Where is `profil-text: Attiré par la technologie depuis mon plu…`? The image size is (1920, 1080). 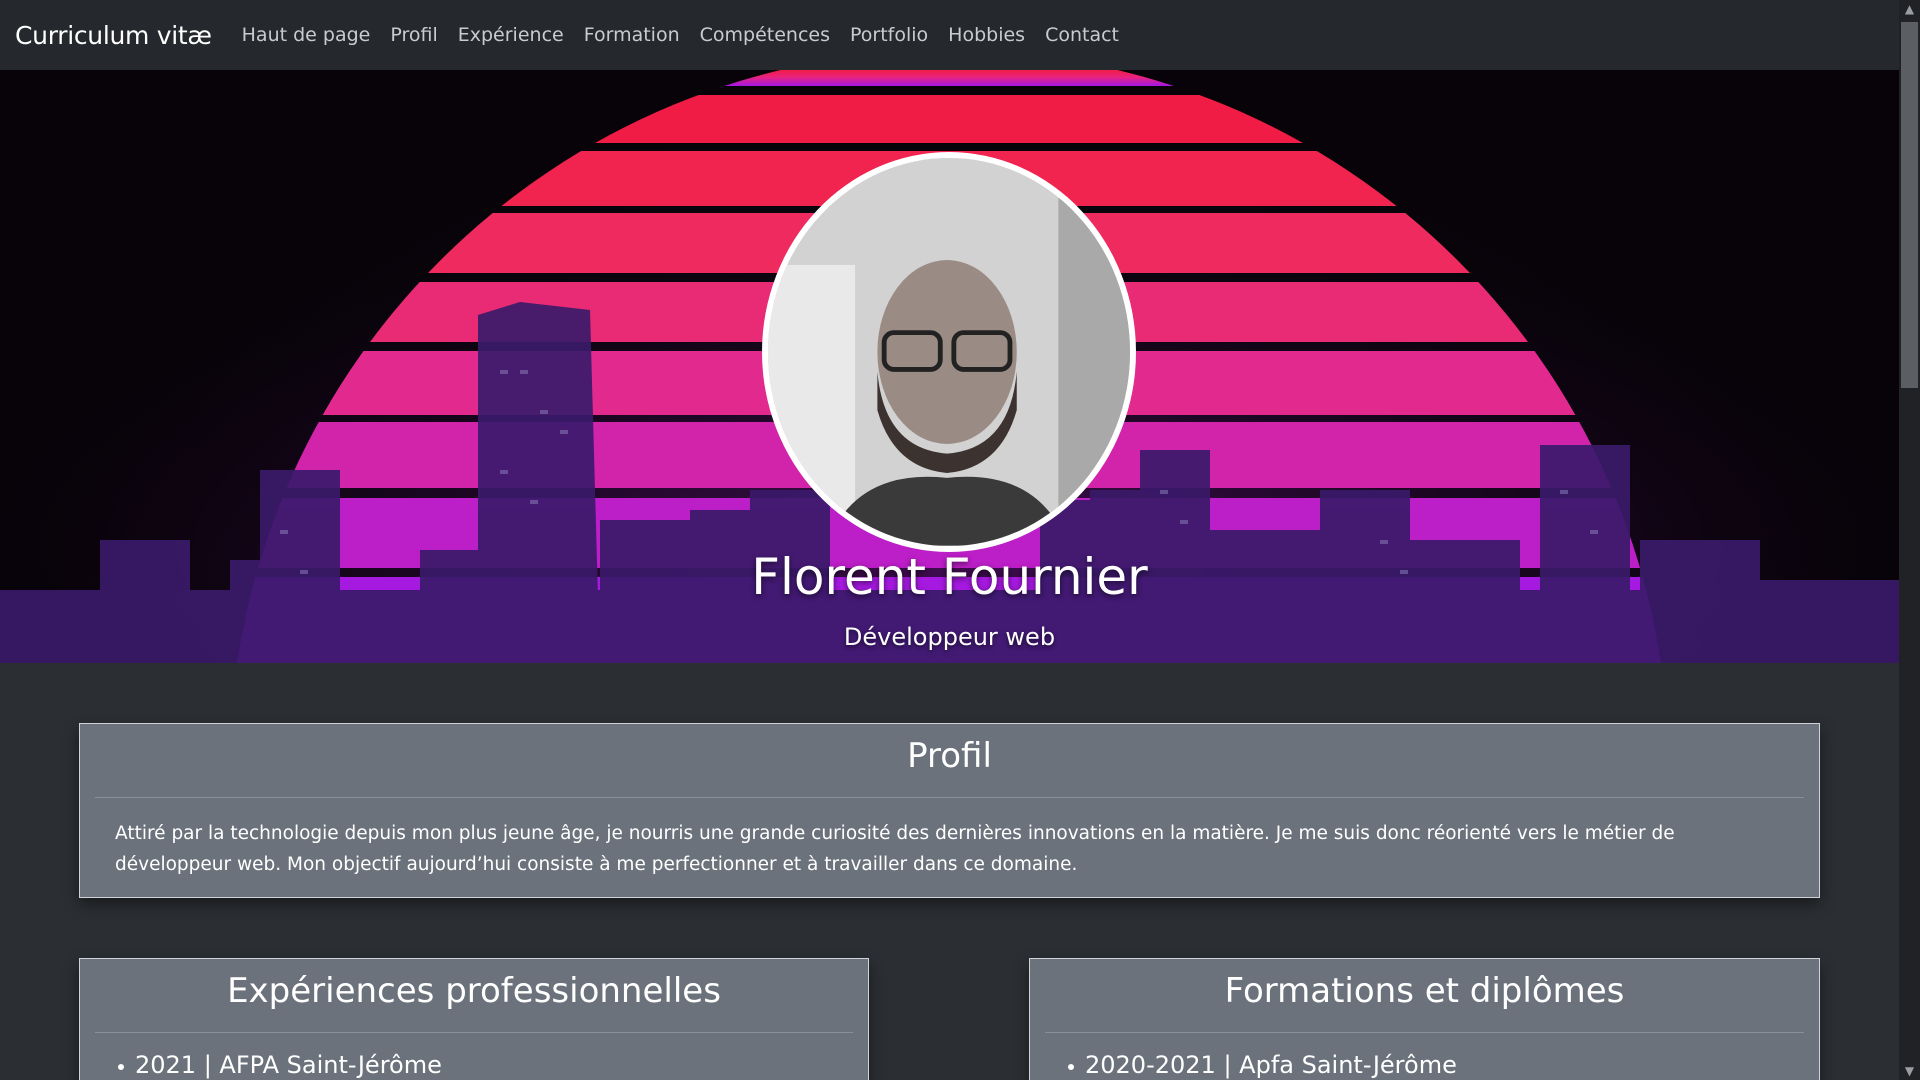
profil-text: Attiré par la technologie depuis mon plu… is located at coordinates (895, 849).